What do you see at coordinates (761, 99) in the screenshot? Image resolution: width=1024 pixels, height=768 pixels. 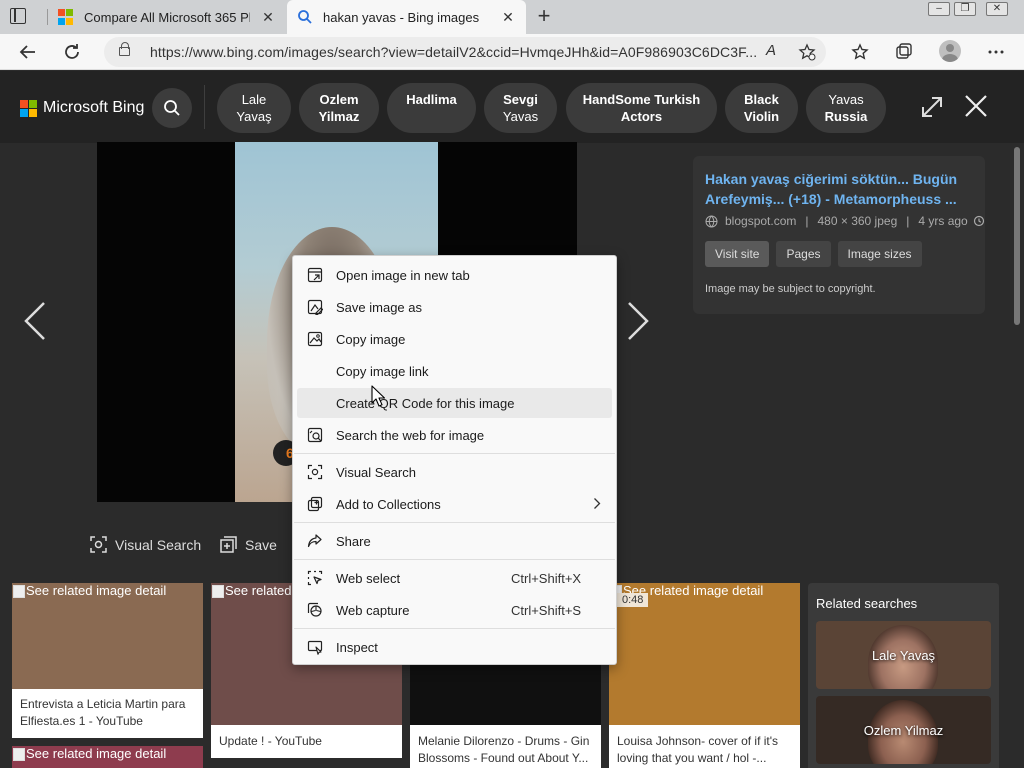 I see `chip-line1: Black` at bounding box center [761, 99].